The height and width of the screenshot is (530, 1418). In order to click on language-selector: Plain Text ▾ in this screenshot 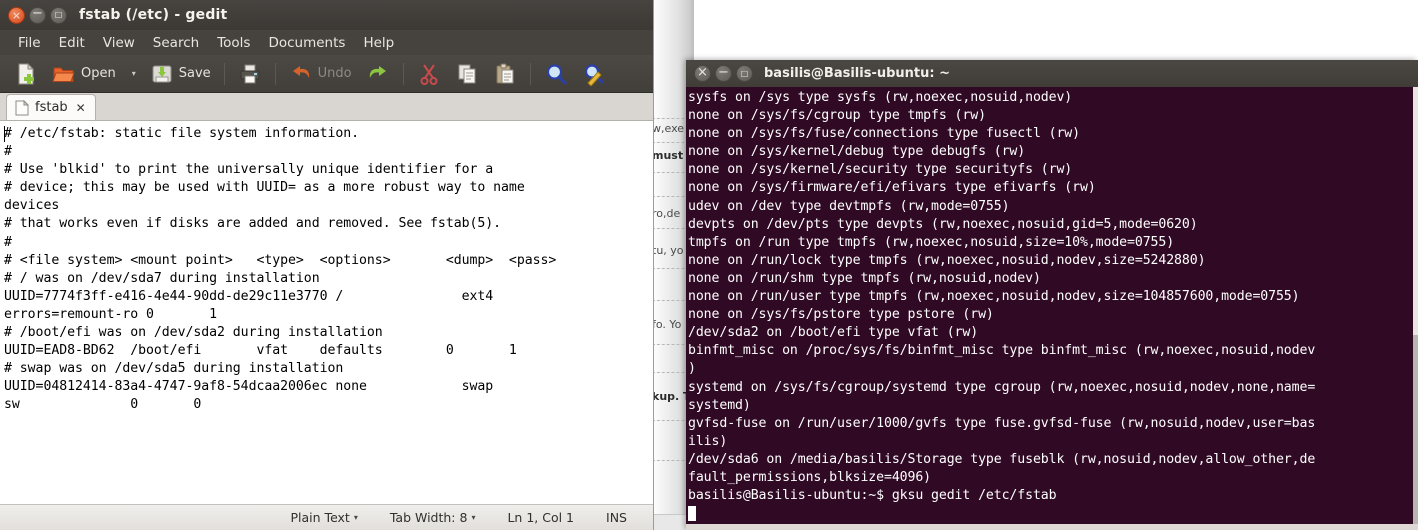, I will do `click(324, 517)`.